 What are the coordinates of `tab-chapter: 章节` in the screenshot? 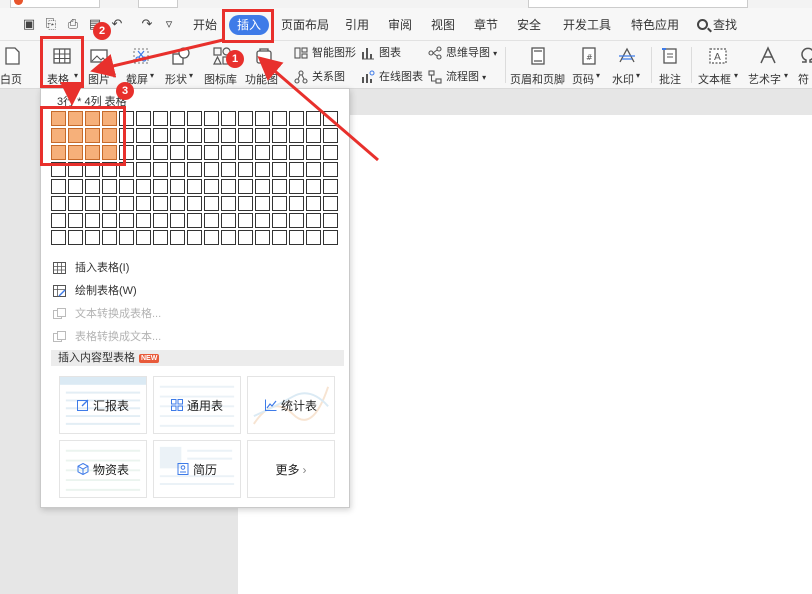 It's located at (486, 25).